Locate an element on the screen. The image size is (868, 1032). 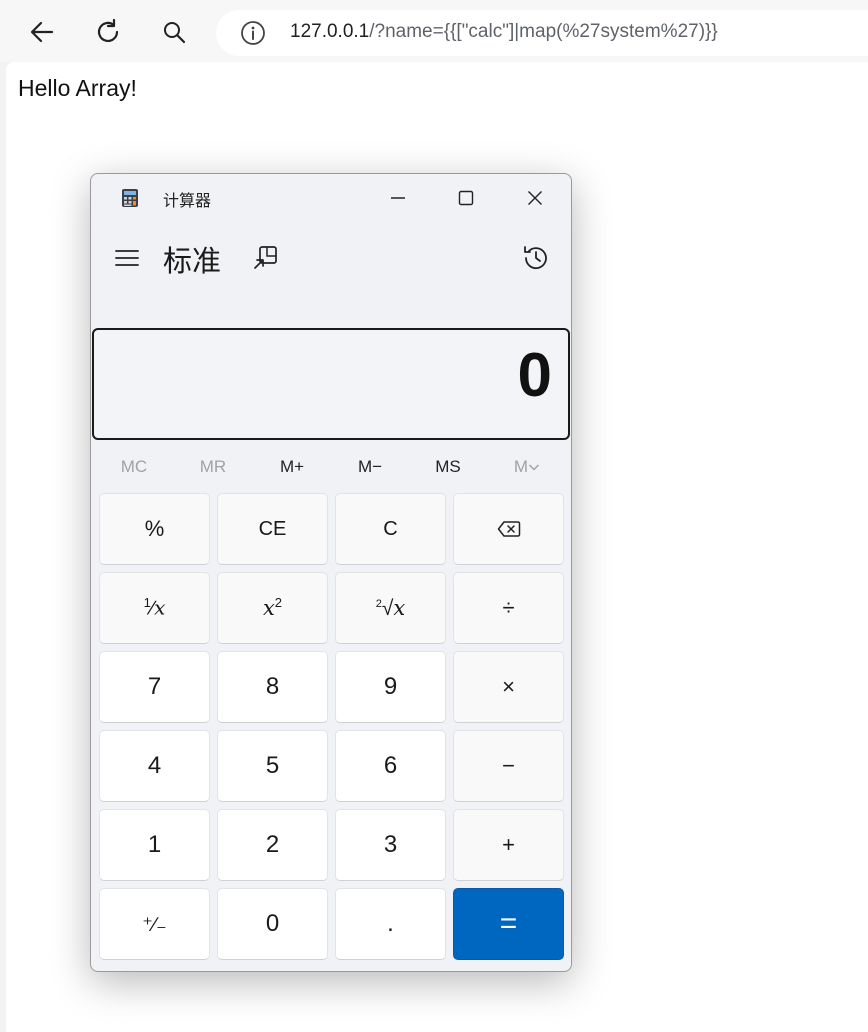
backspace-button is located at coordinates (508, 529).